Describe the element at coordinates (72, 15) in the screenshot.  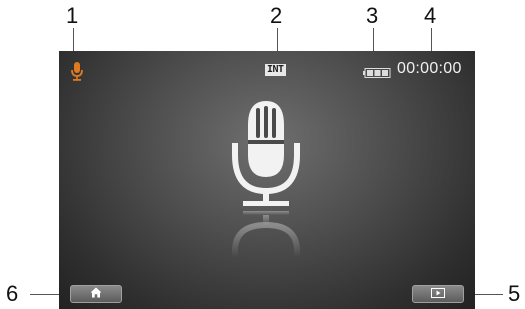
I see `callout-1: 1` at that location.